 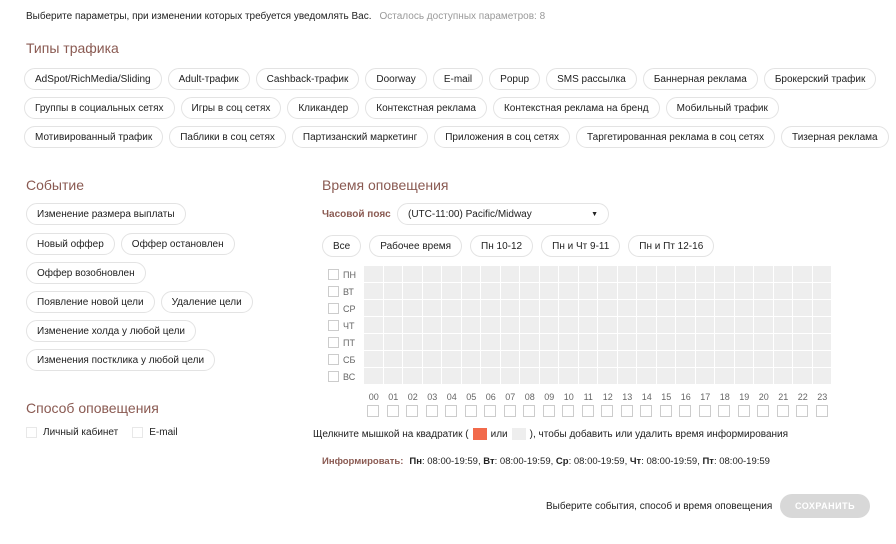 What do you see at coordinates (503, 214) in the screenshot?
I see `timezone-select: (UTC-11:00) Pacific/Midway ▼` at bounding box center [503, 214].